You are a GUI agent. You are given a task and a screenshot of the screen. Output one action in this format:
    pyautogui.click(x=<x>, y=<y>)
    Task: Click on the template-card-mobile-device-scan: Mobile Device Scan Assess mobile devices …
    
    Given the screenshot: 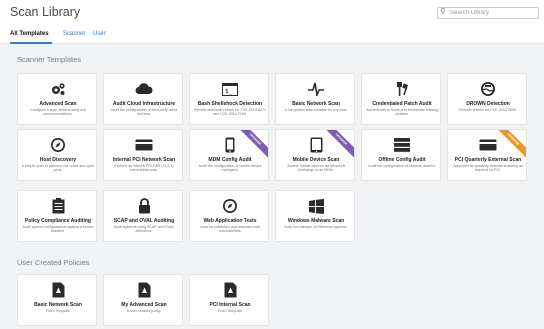 What is the action you would take?
    pyautogui.click(x=315, y=155)
    